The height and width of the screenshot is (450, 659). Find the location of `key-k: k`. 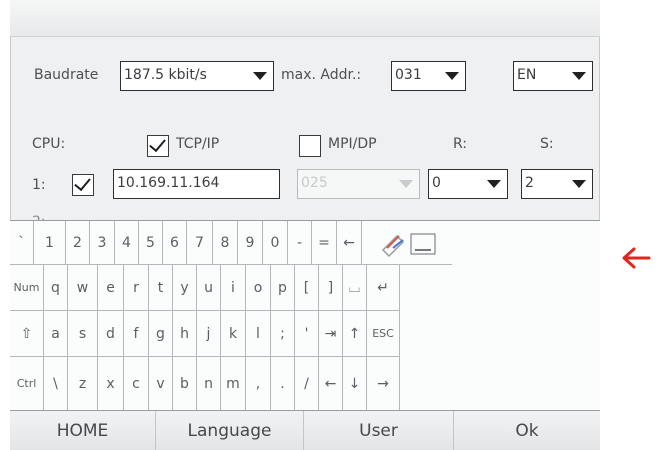

key-k: k is located at coordinates (233, 334).